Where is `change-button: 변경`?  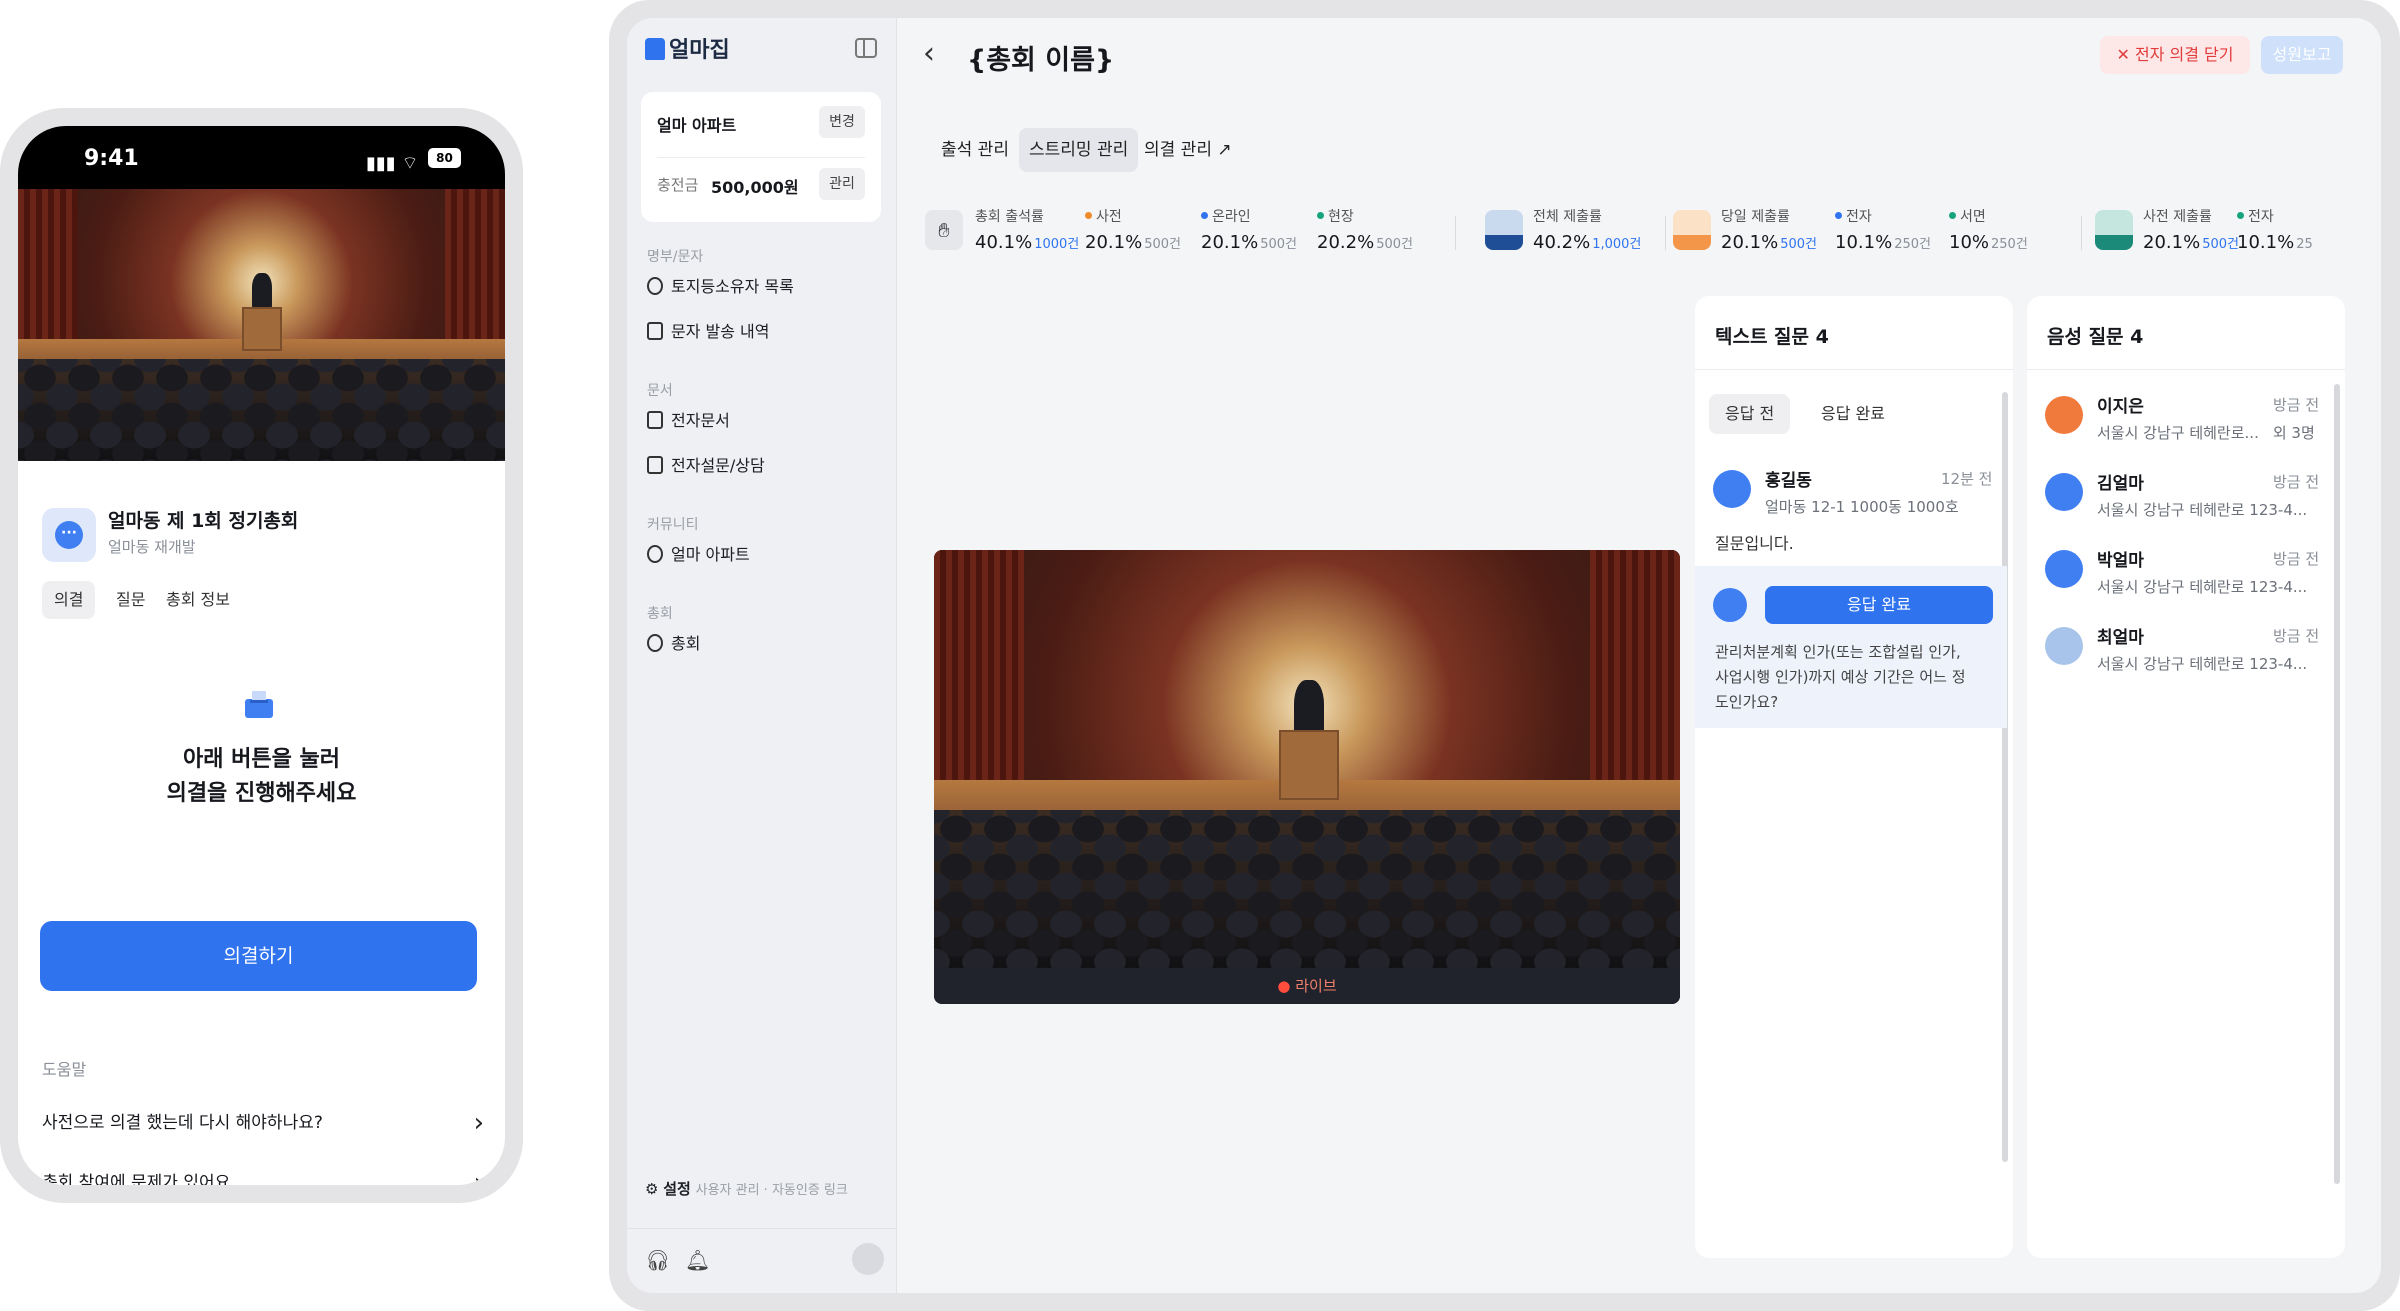
change-button: 변경 is located at coordinates (842, 122).